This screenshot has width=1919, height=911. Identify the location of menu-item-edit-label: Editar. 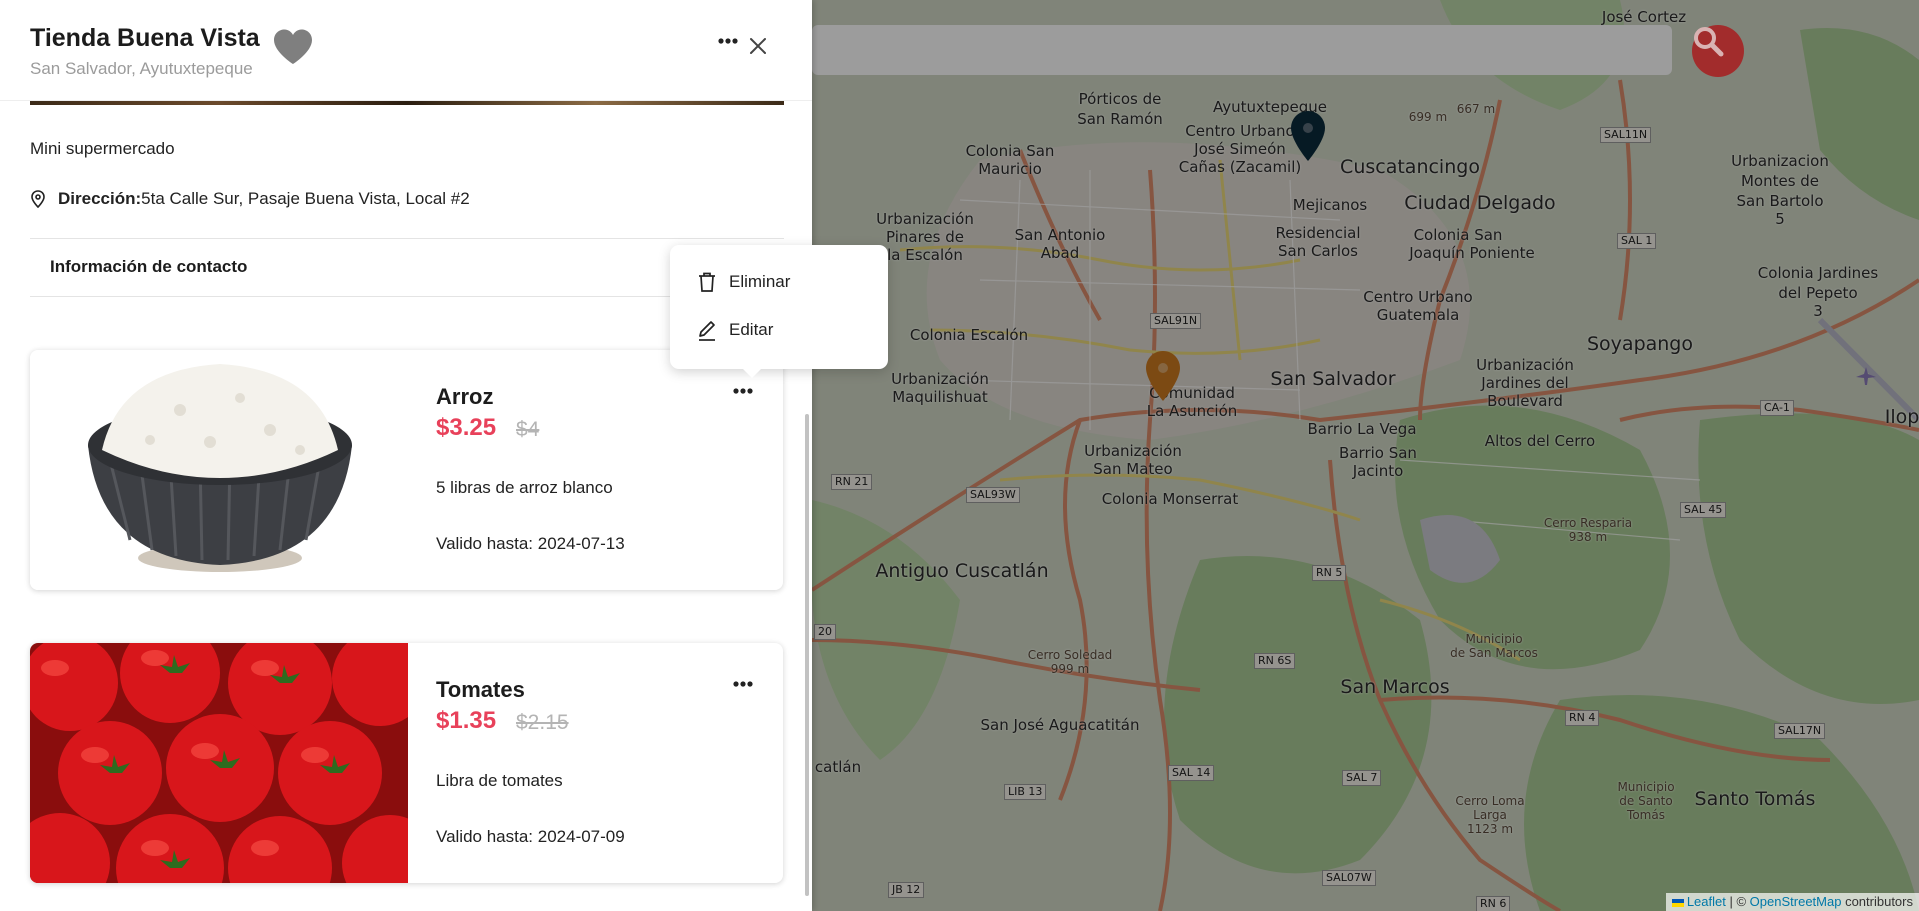
(751, 329).